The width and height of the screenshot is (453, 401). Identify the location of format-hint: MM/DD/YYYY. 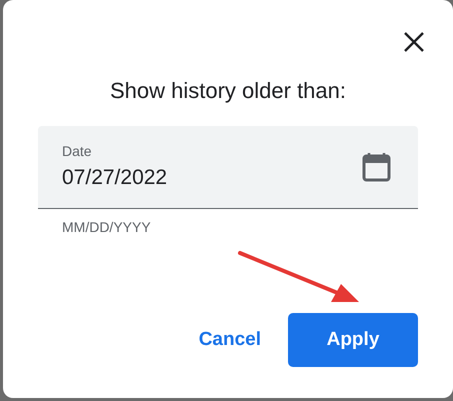
(107, 227).